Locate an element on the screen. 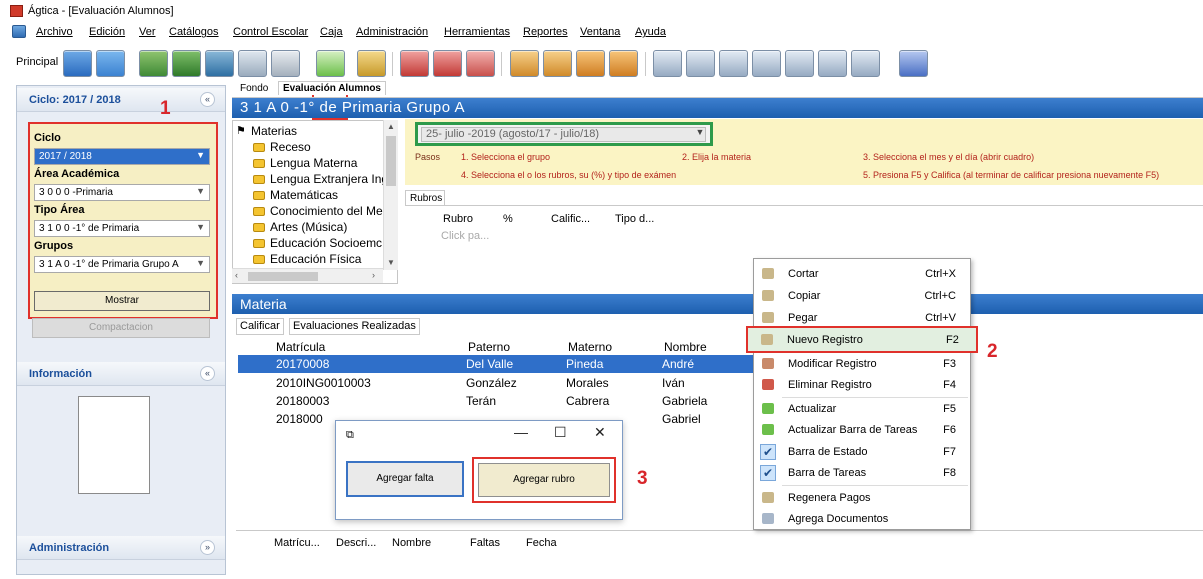  tree-item: Matemáticas is located at coordinates (304, 195).